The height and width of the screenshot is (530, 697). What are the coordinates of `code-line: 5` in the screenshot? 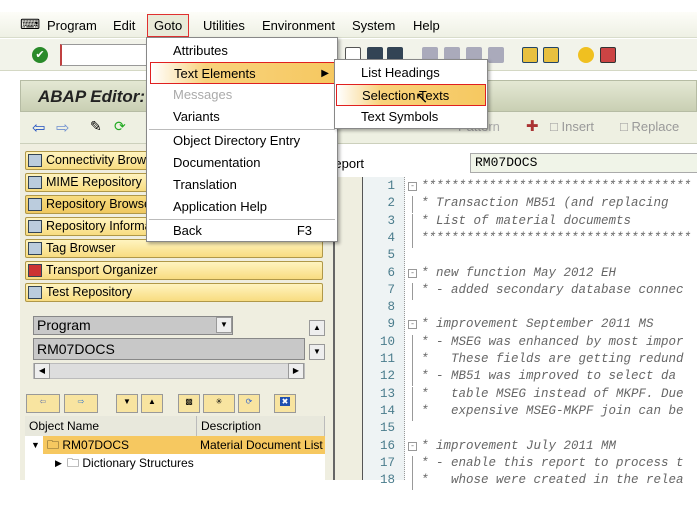 It's located at (516, 256).